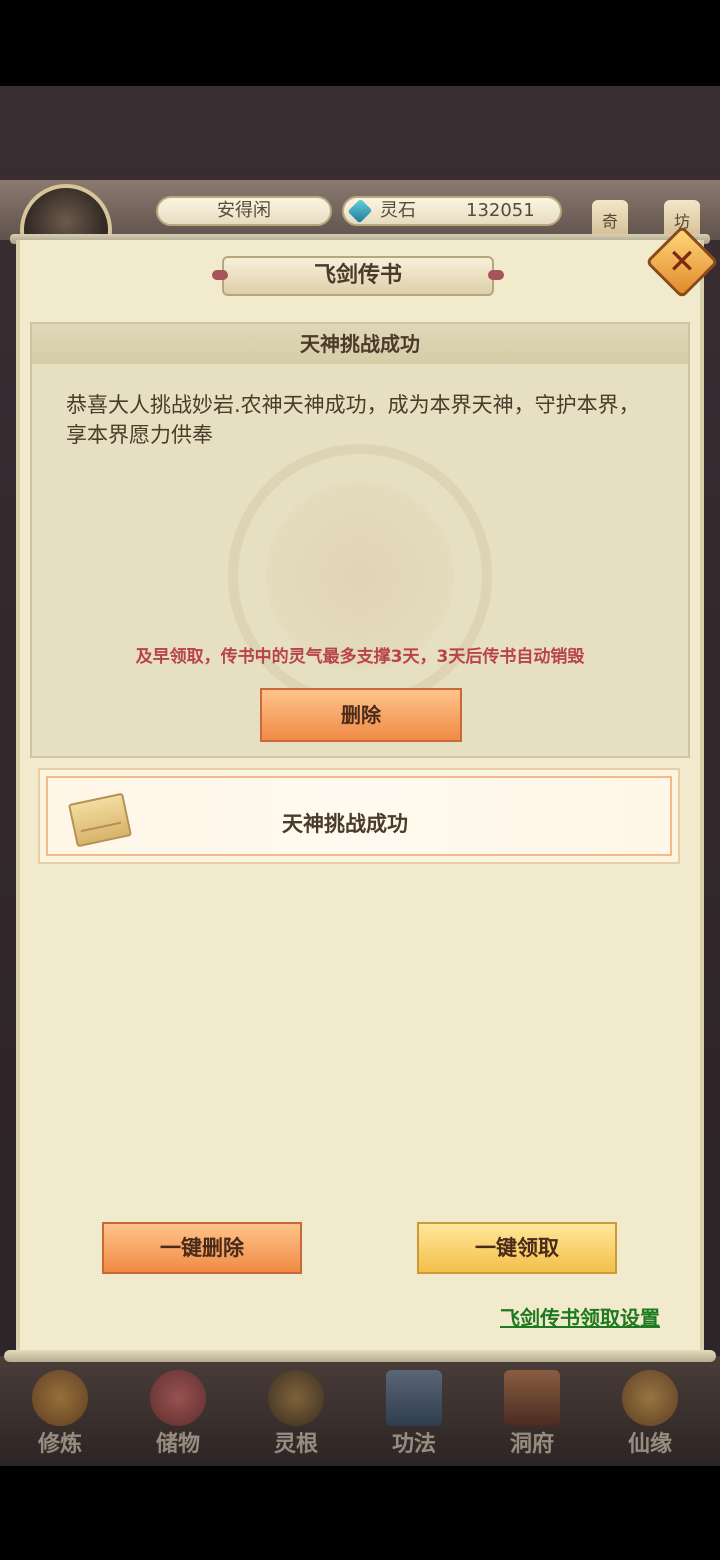  Describe the element at coordinates (360, 344) in the screenshot. I see `mail-subject: 天神挑战成功` at that location.